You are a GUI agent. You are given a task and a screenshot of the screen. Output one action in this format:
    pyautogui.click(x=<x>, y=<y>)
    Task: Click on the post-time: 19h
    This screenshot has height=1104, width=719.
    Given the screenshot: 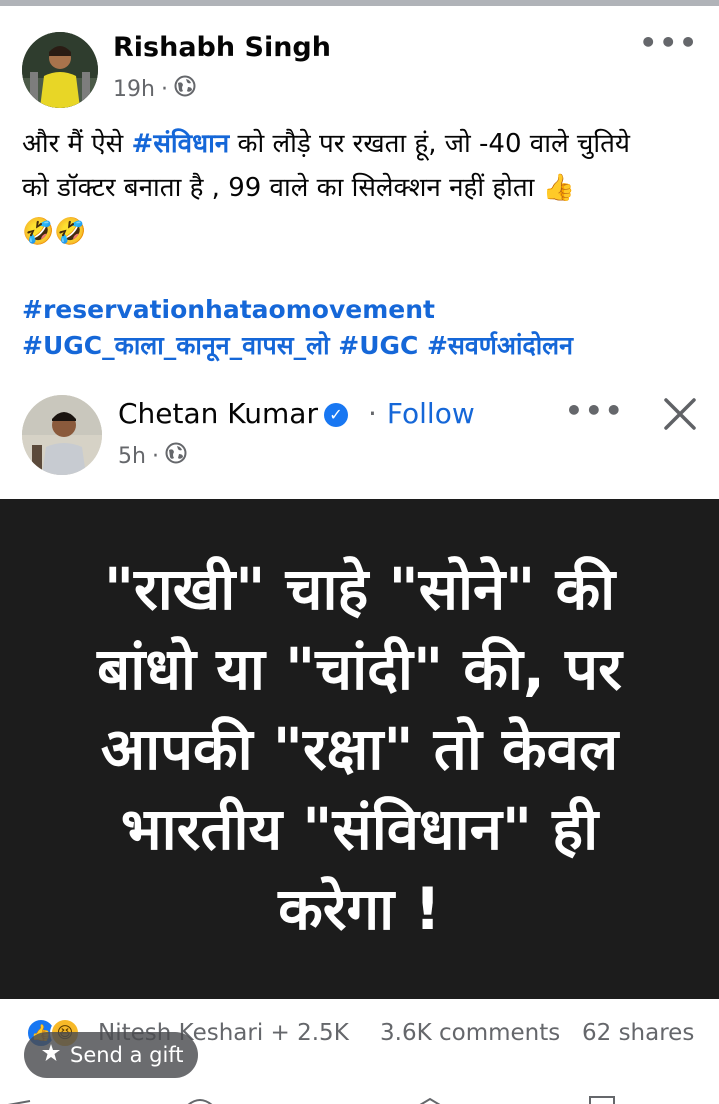 What is the action you would take?
    pyautogui.click(x=134, y=89)
    